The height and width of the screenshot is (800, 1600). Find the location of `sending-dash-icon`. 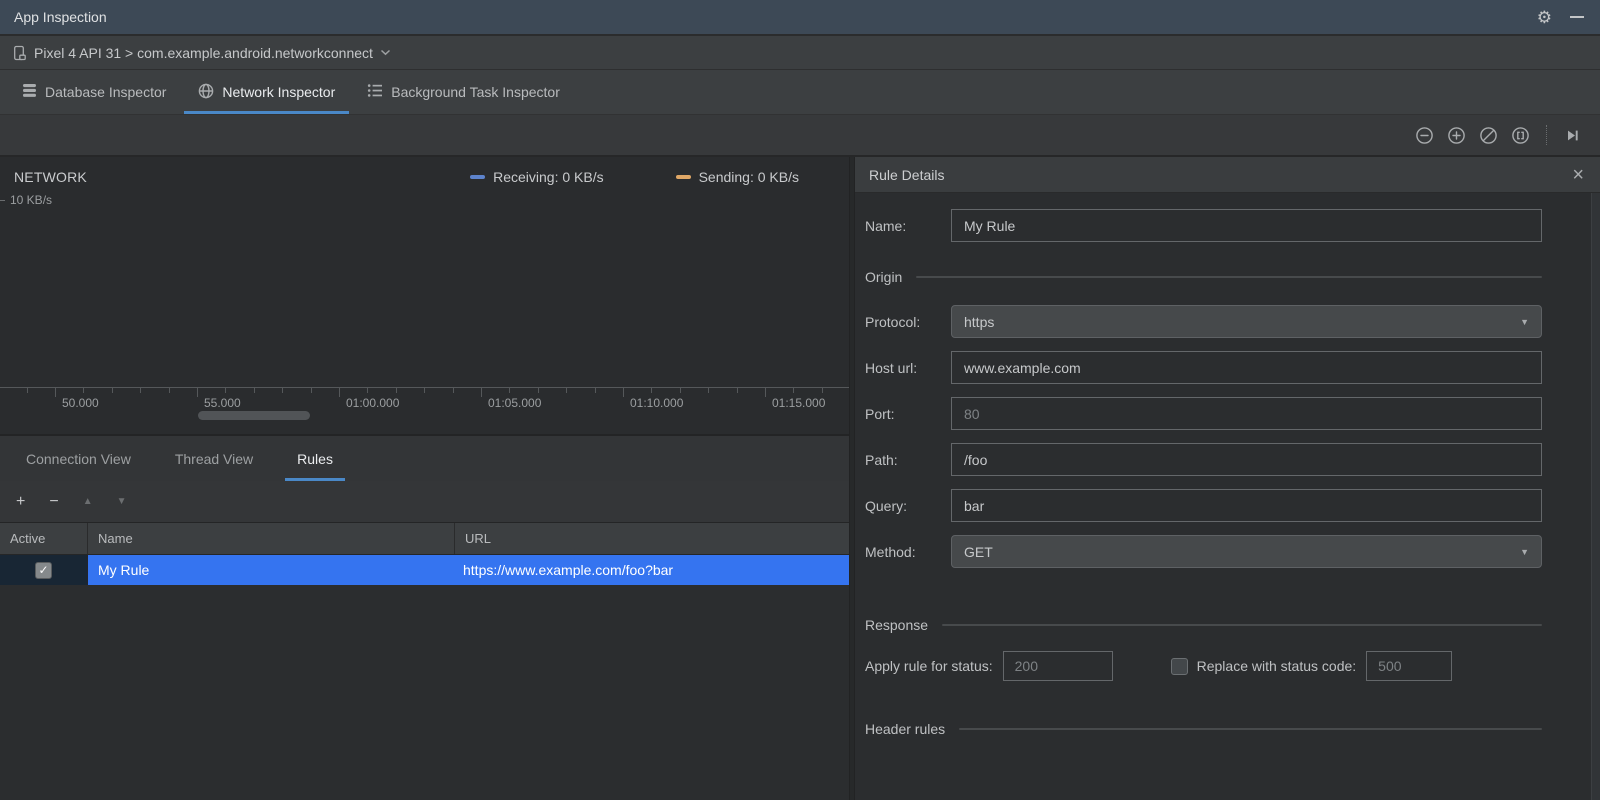

sending-dash-icon is located at coordinates (683, 177).